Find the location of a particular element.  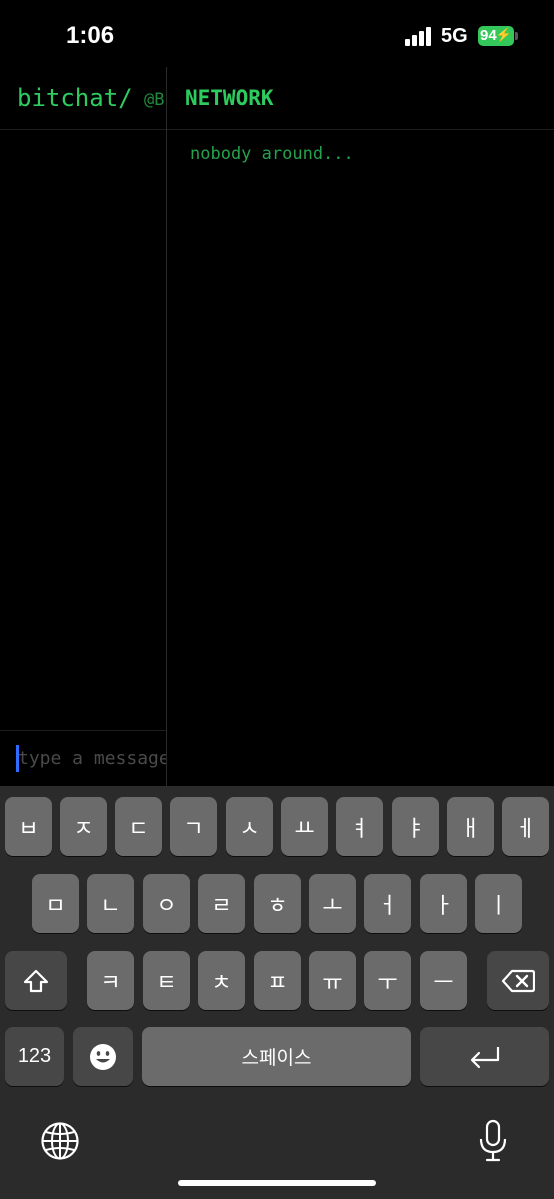

nickname-field: @B is located at coordinates (155, 100).